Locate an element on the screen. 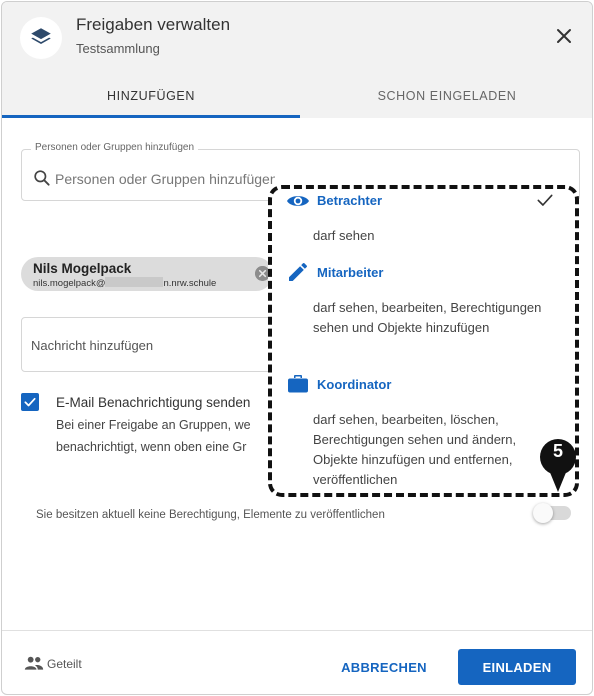 This screenshot has width=594, height=696. shared-label: Geteilt is located at coordinates (64, 664).